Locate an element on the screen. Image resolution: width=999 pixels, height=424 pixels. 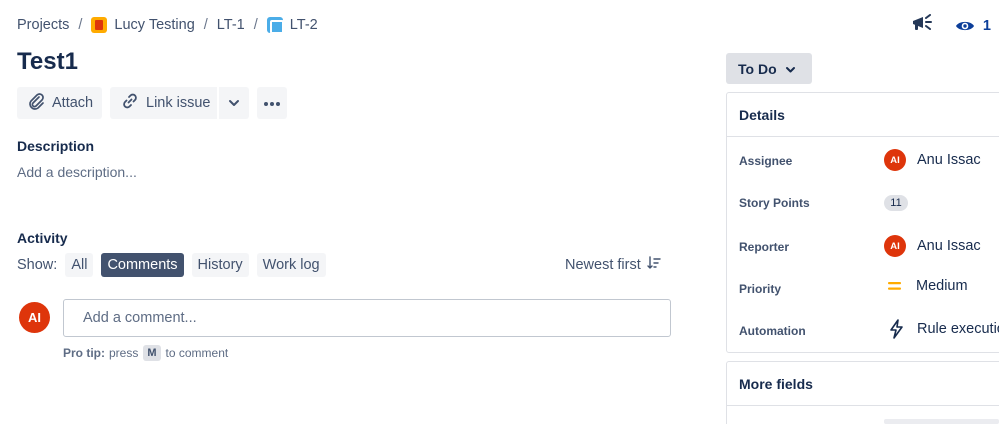
project-icon is located at coordinates (99, 25).